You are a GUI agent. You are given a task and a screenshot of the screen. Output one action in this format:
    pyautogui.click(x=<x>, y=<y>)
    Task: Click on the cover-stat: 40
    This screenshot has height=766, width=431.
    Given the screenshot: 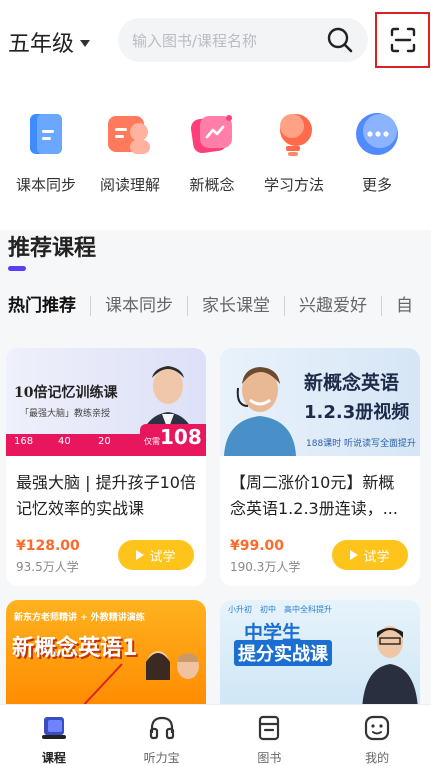 What is the action you would take?
    pyautogui.click(x=64, y=441)
    